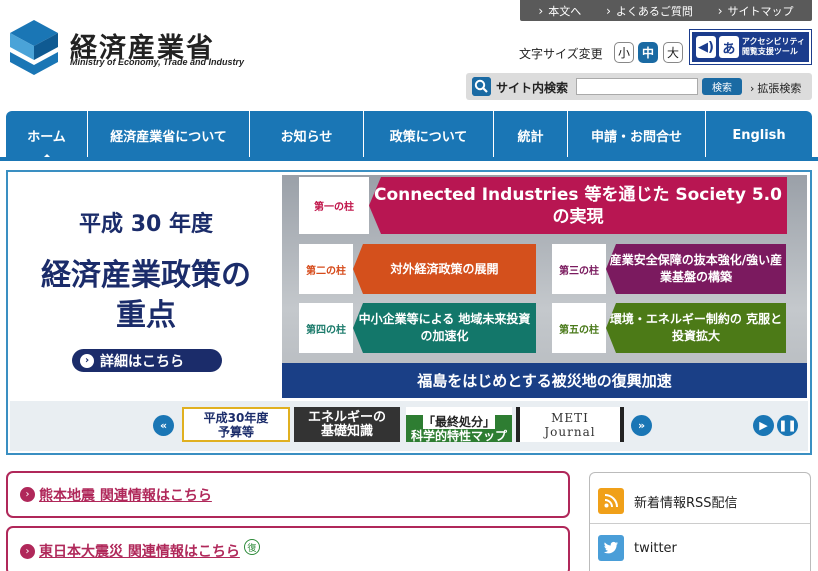 The width and height of the screenshot is (818, 571). What do you see at coordinates (163, 425) in the screenshot?
I see `carousel-prev-icon: «` at bounding box center [163, 425].